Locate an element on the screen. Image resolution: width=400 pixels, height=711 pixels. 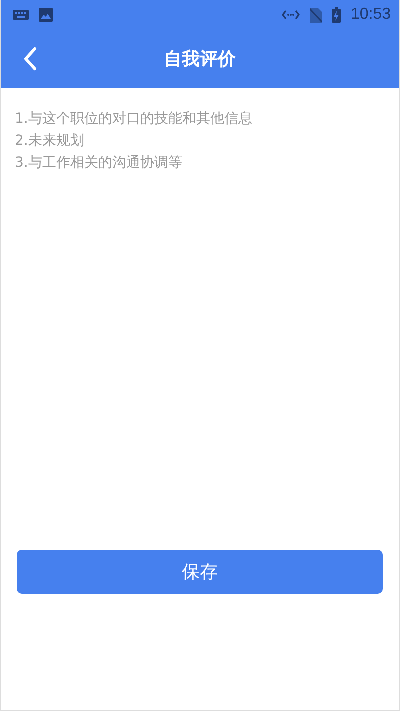
keyboard-icon is located at coordinates (21, 15).